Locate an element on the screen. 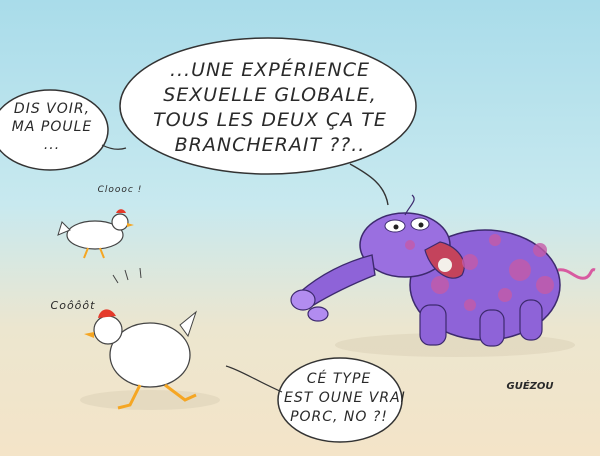  speech-line: BRANCHERAIT ??.. is located at coordinates (270, 145).